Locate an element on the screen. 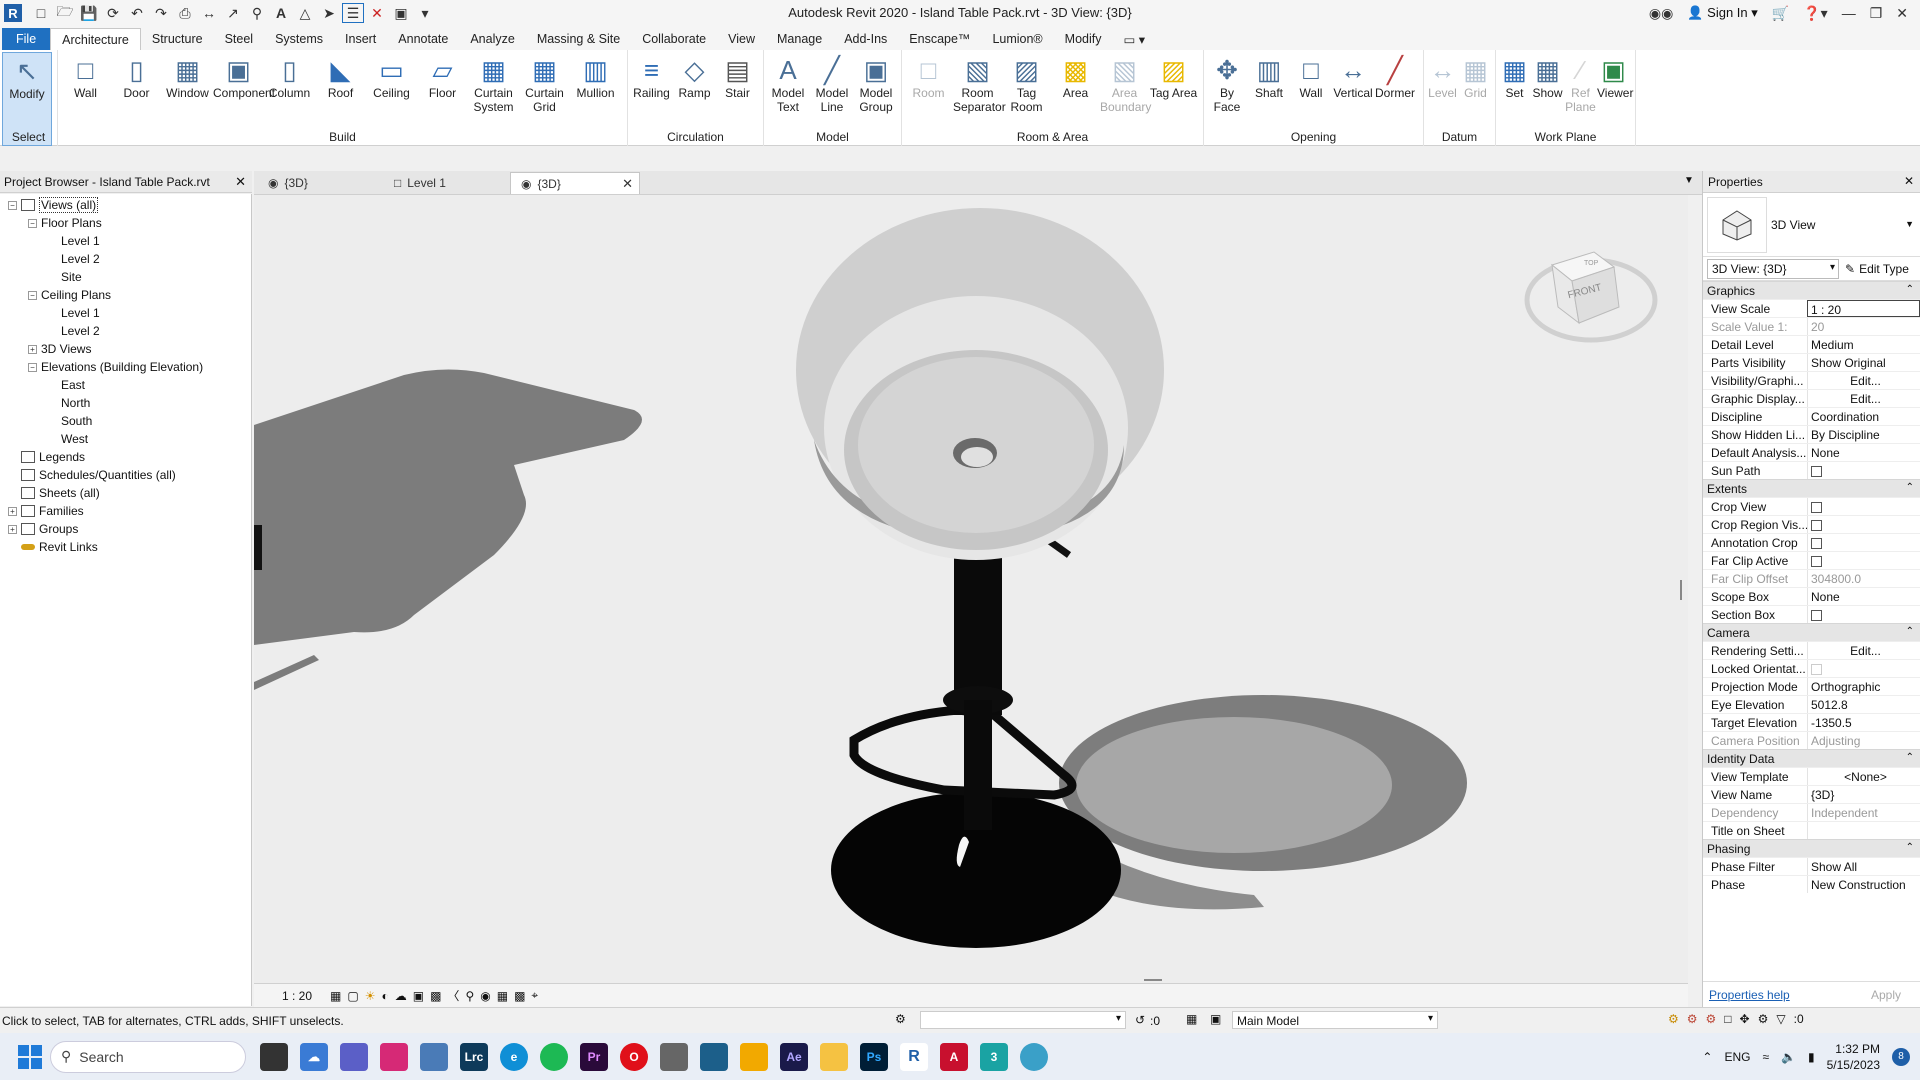 This screenshot has width=1920, height=1080. tree-item-floor-plans: − Floor Plans is located at coordinates (125, 223).